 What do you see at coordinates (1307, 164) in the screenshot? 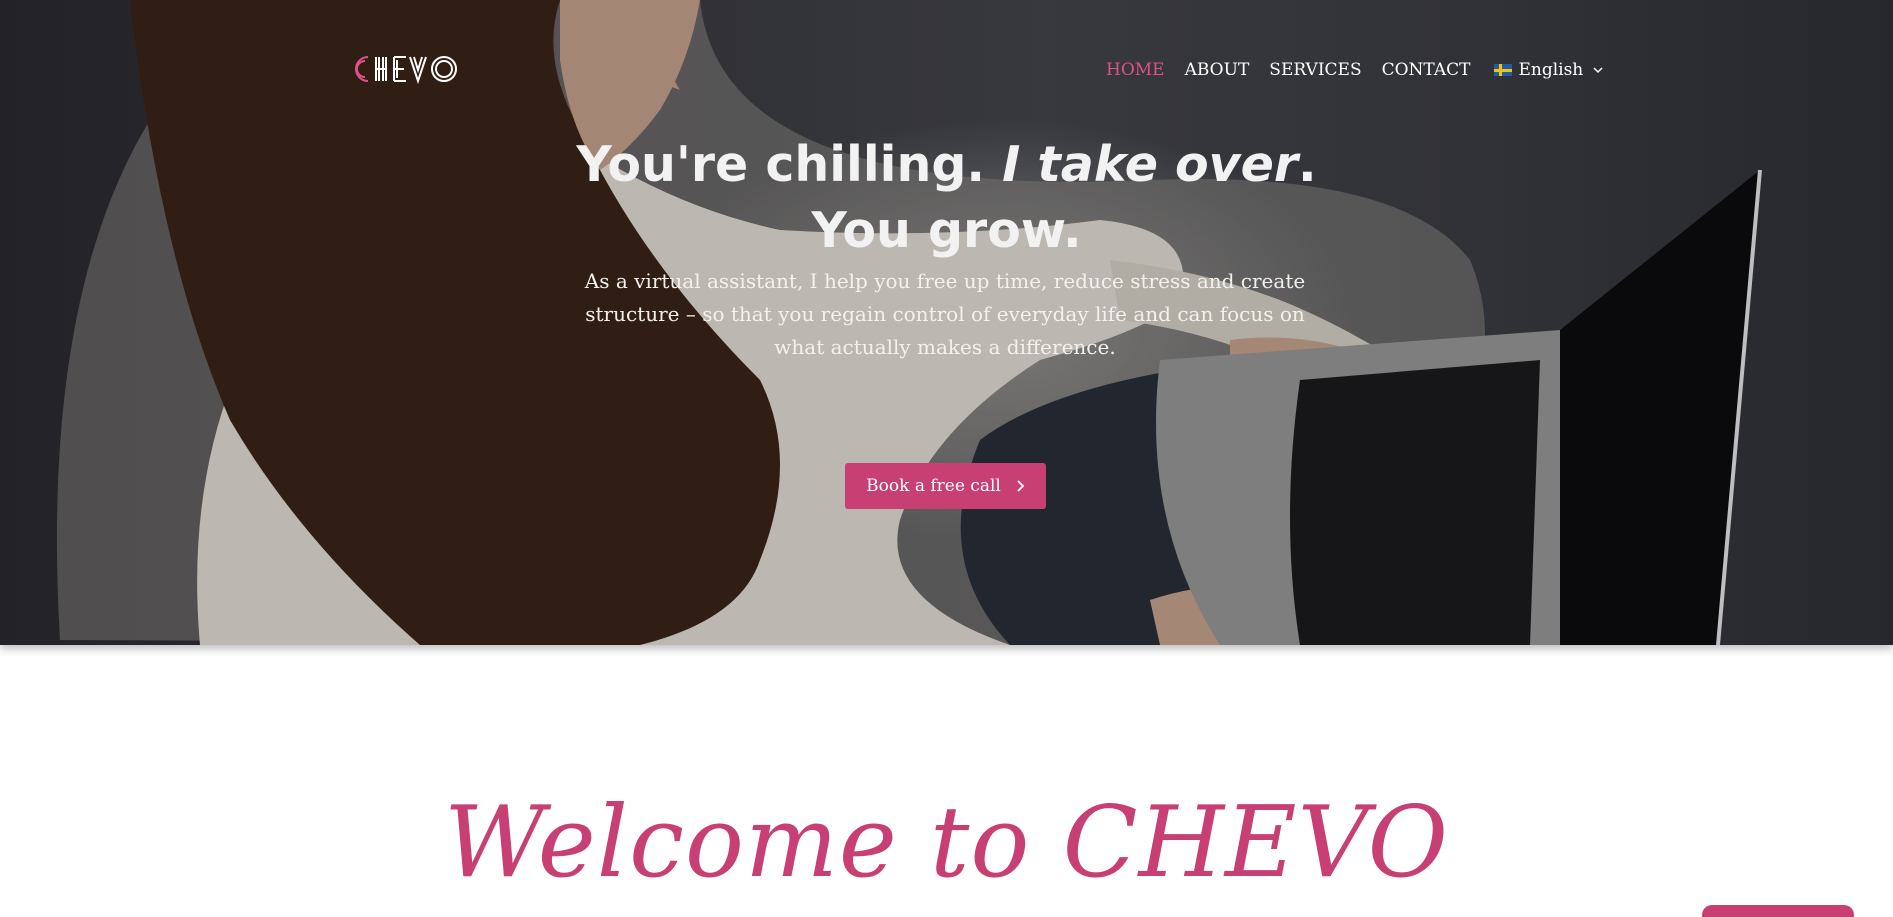
I see `headline-period: .` at bounding box center [1307, 164].